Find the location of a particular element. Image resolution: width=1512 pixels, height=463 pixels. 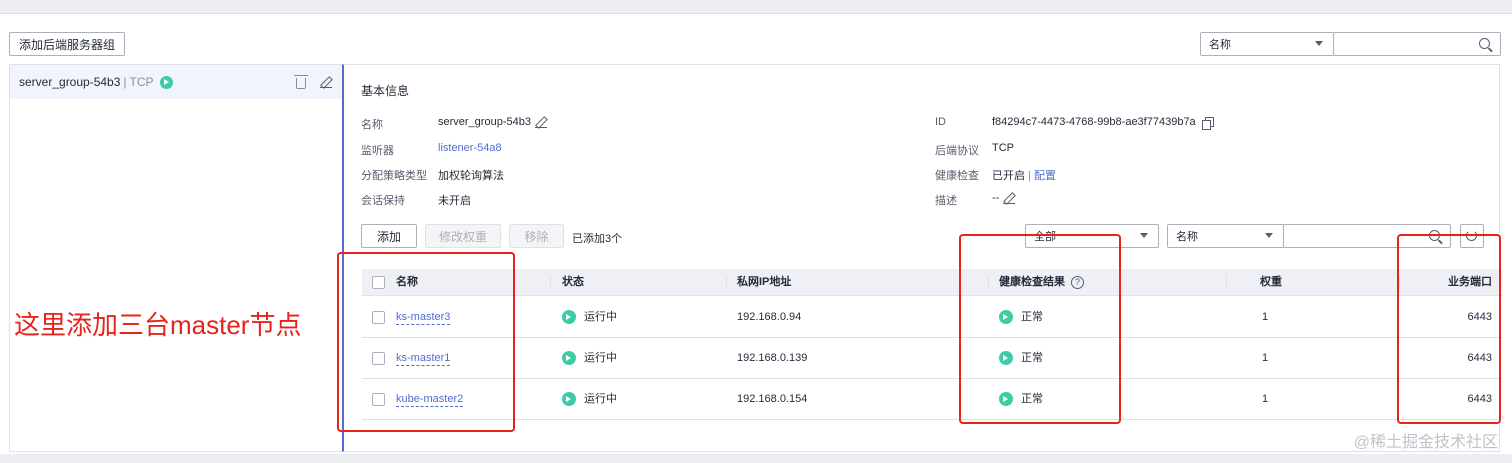

bottom-bar is located at coordinates (756, 458).